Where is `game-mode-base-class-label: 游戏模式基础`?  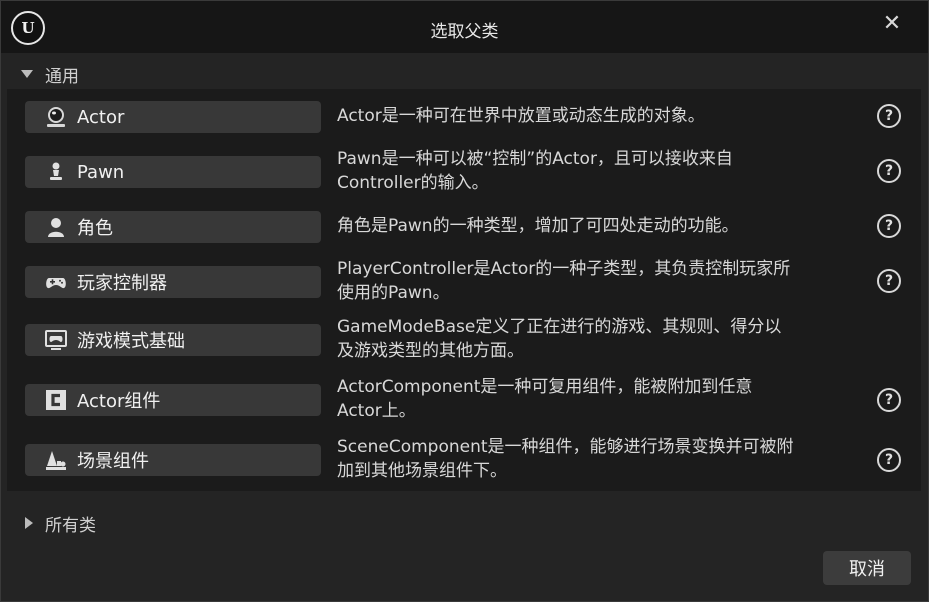
game-mode-base-class-label: 游戏模式基础 is located at coordinates (131, 341).